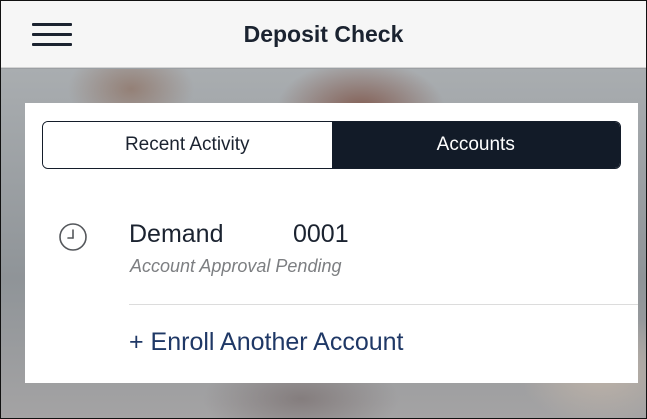  Describe the element at coordinates (236, 266) in the screenshot. I see `account-status: Account Approval Pending` at that location.